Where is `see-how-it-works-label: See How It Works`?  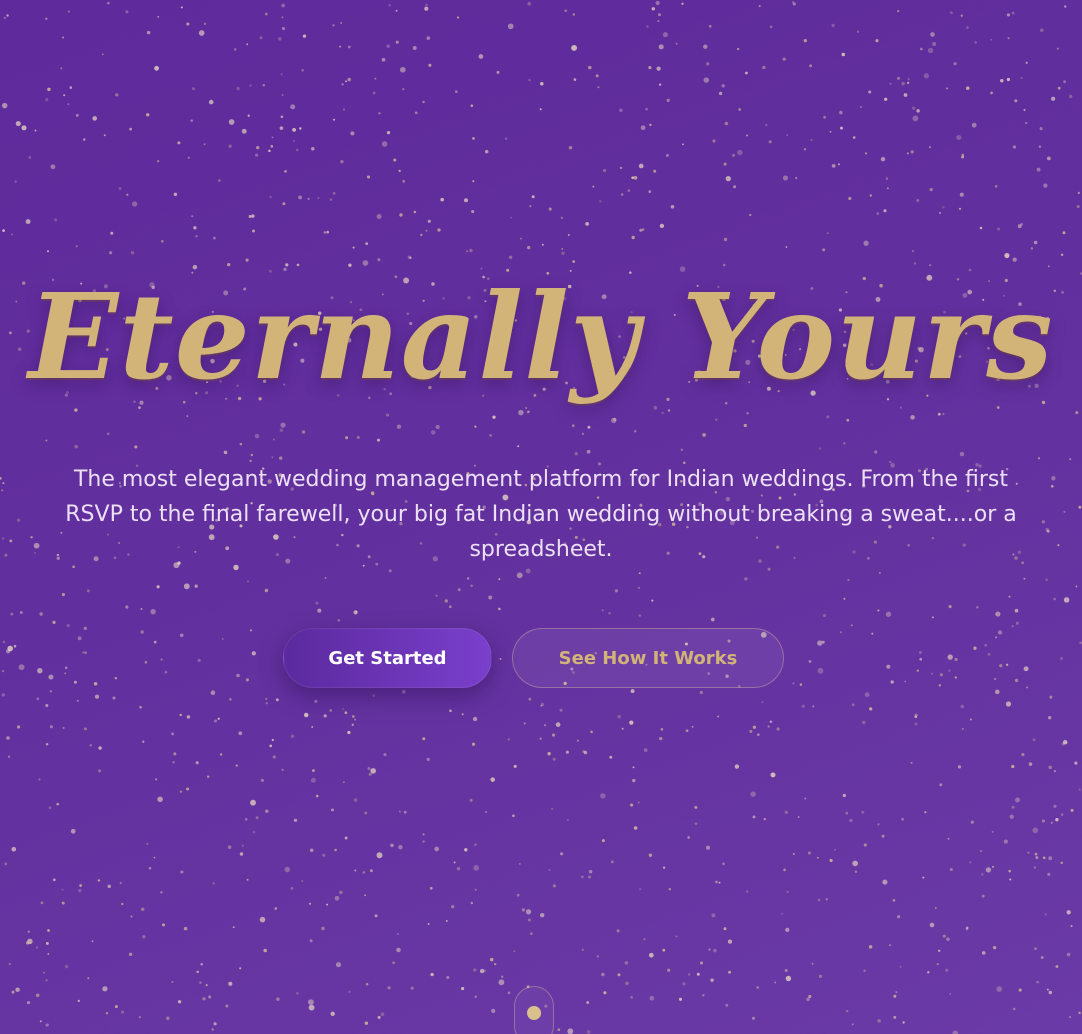 see-how-it-works-label: See How It Works is located at coordinates (648, 658).